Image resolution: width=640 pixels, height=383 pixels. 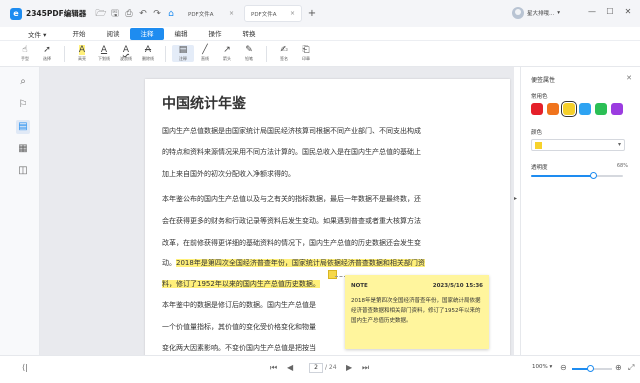 I want to click on redo-icon: ↷, so click(x=157, y=14).